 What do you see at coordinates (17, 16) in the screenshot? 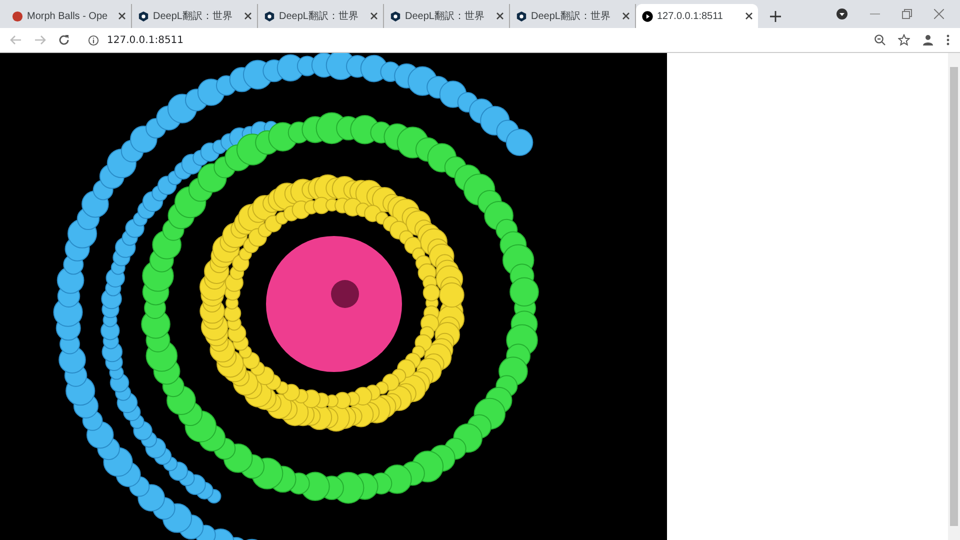
I see `ball-icon` at bounding box center [17, 16].